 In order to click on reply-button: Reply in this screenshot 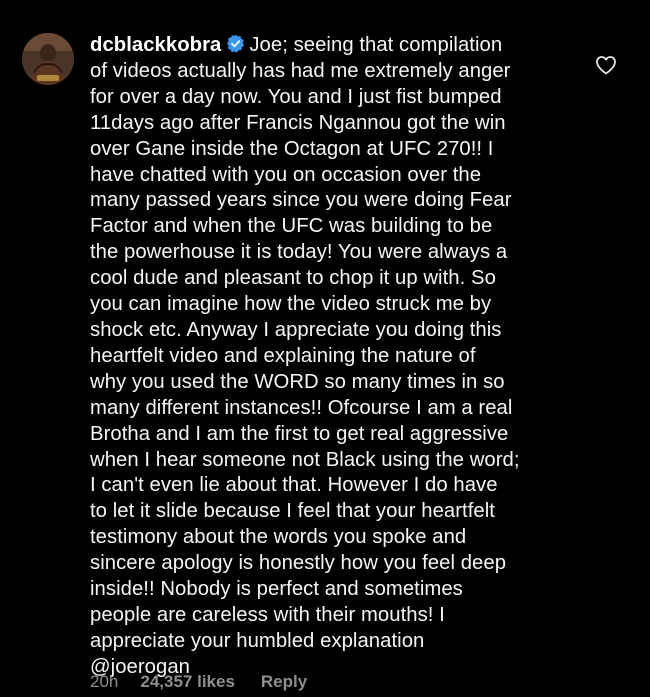, I will do `click(284, 682)`.